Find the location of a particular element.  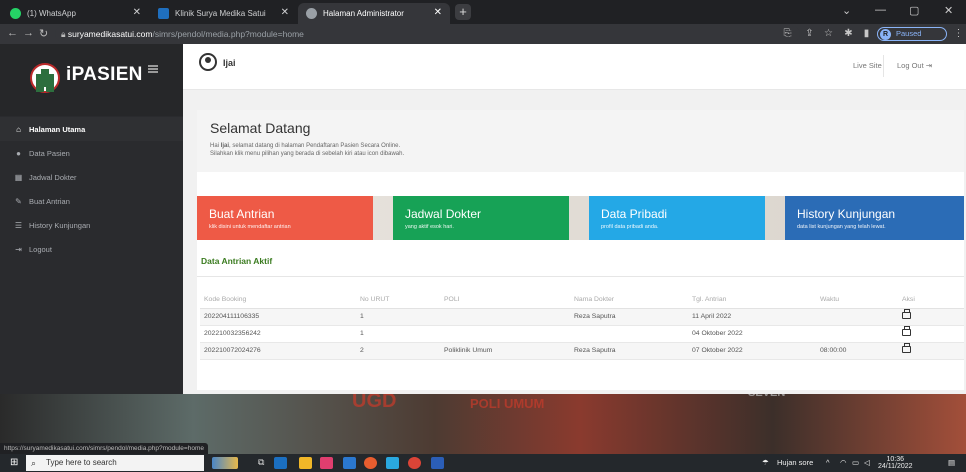

column-header: Nama Dokter is located at coordinates (629, 300).